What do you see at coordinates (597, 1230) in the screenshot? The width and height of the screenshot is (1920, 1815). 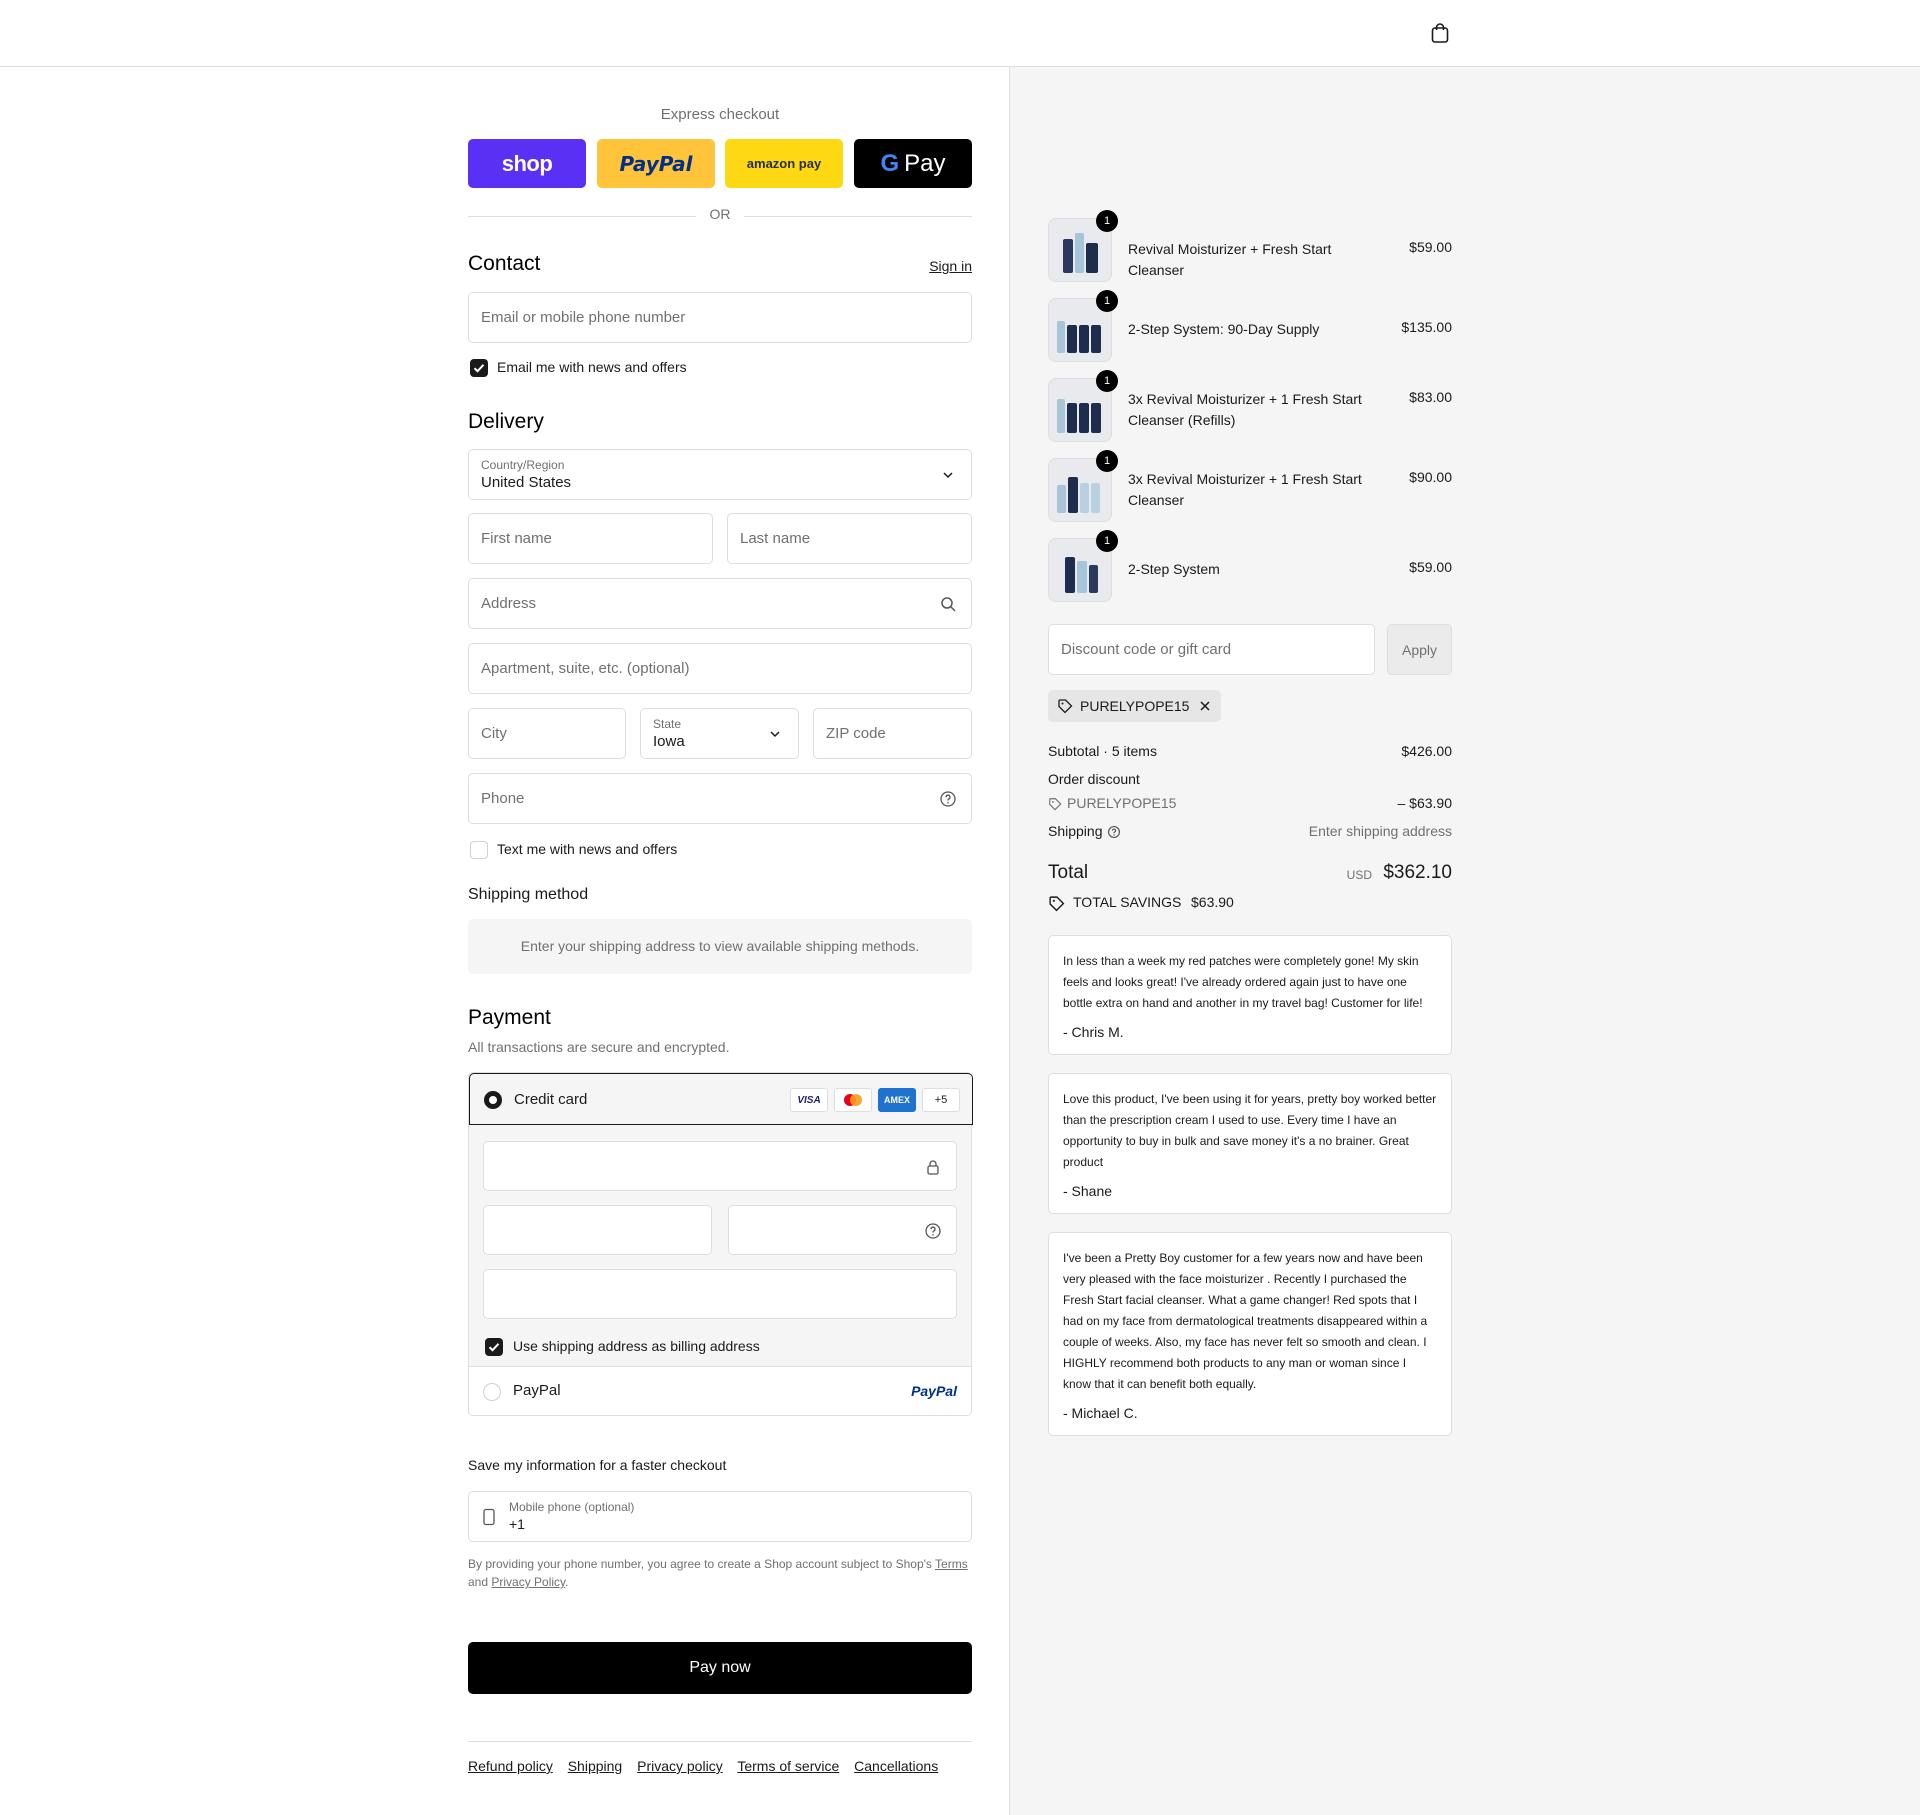 I see `expiration-date-field` at bounding box center [597, 1230].